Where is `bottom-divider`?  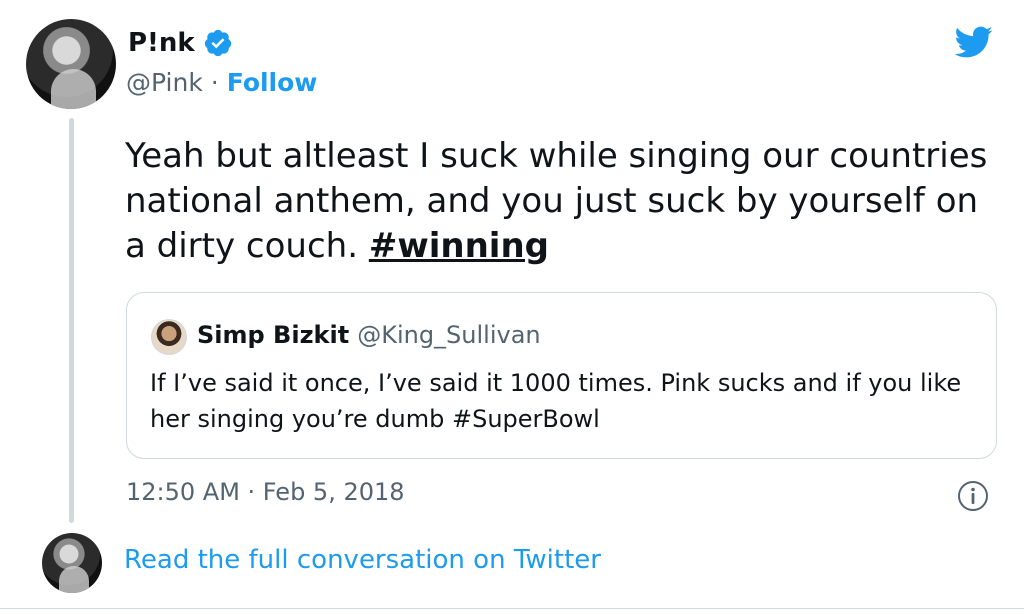 bottom-divider is located at coordinates (512, 608).